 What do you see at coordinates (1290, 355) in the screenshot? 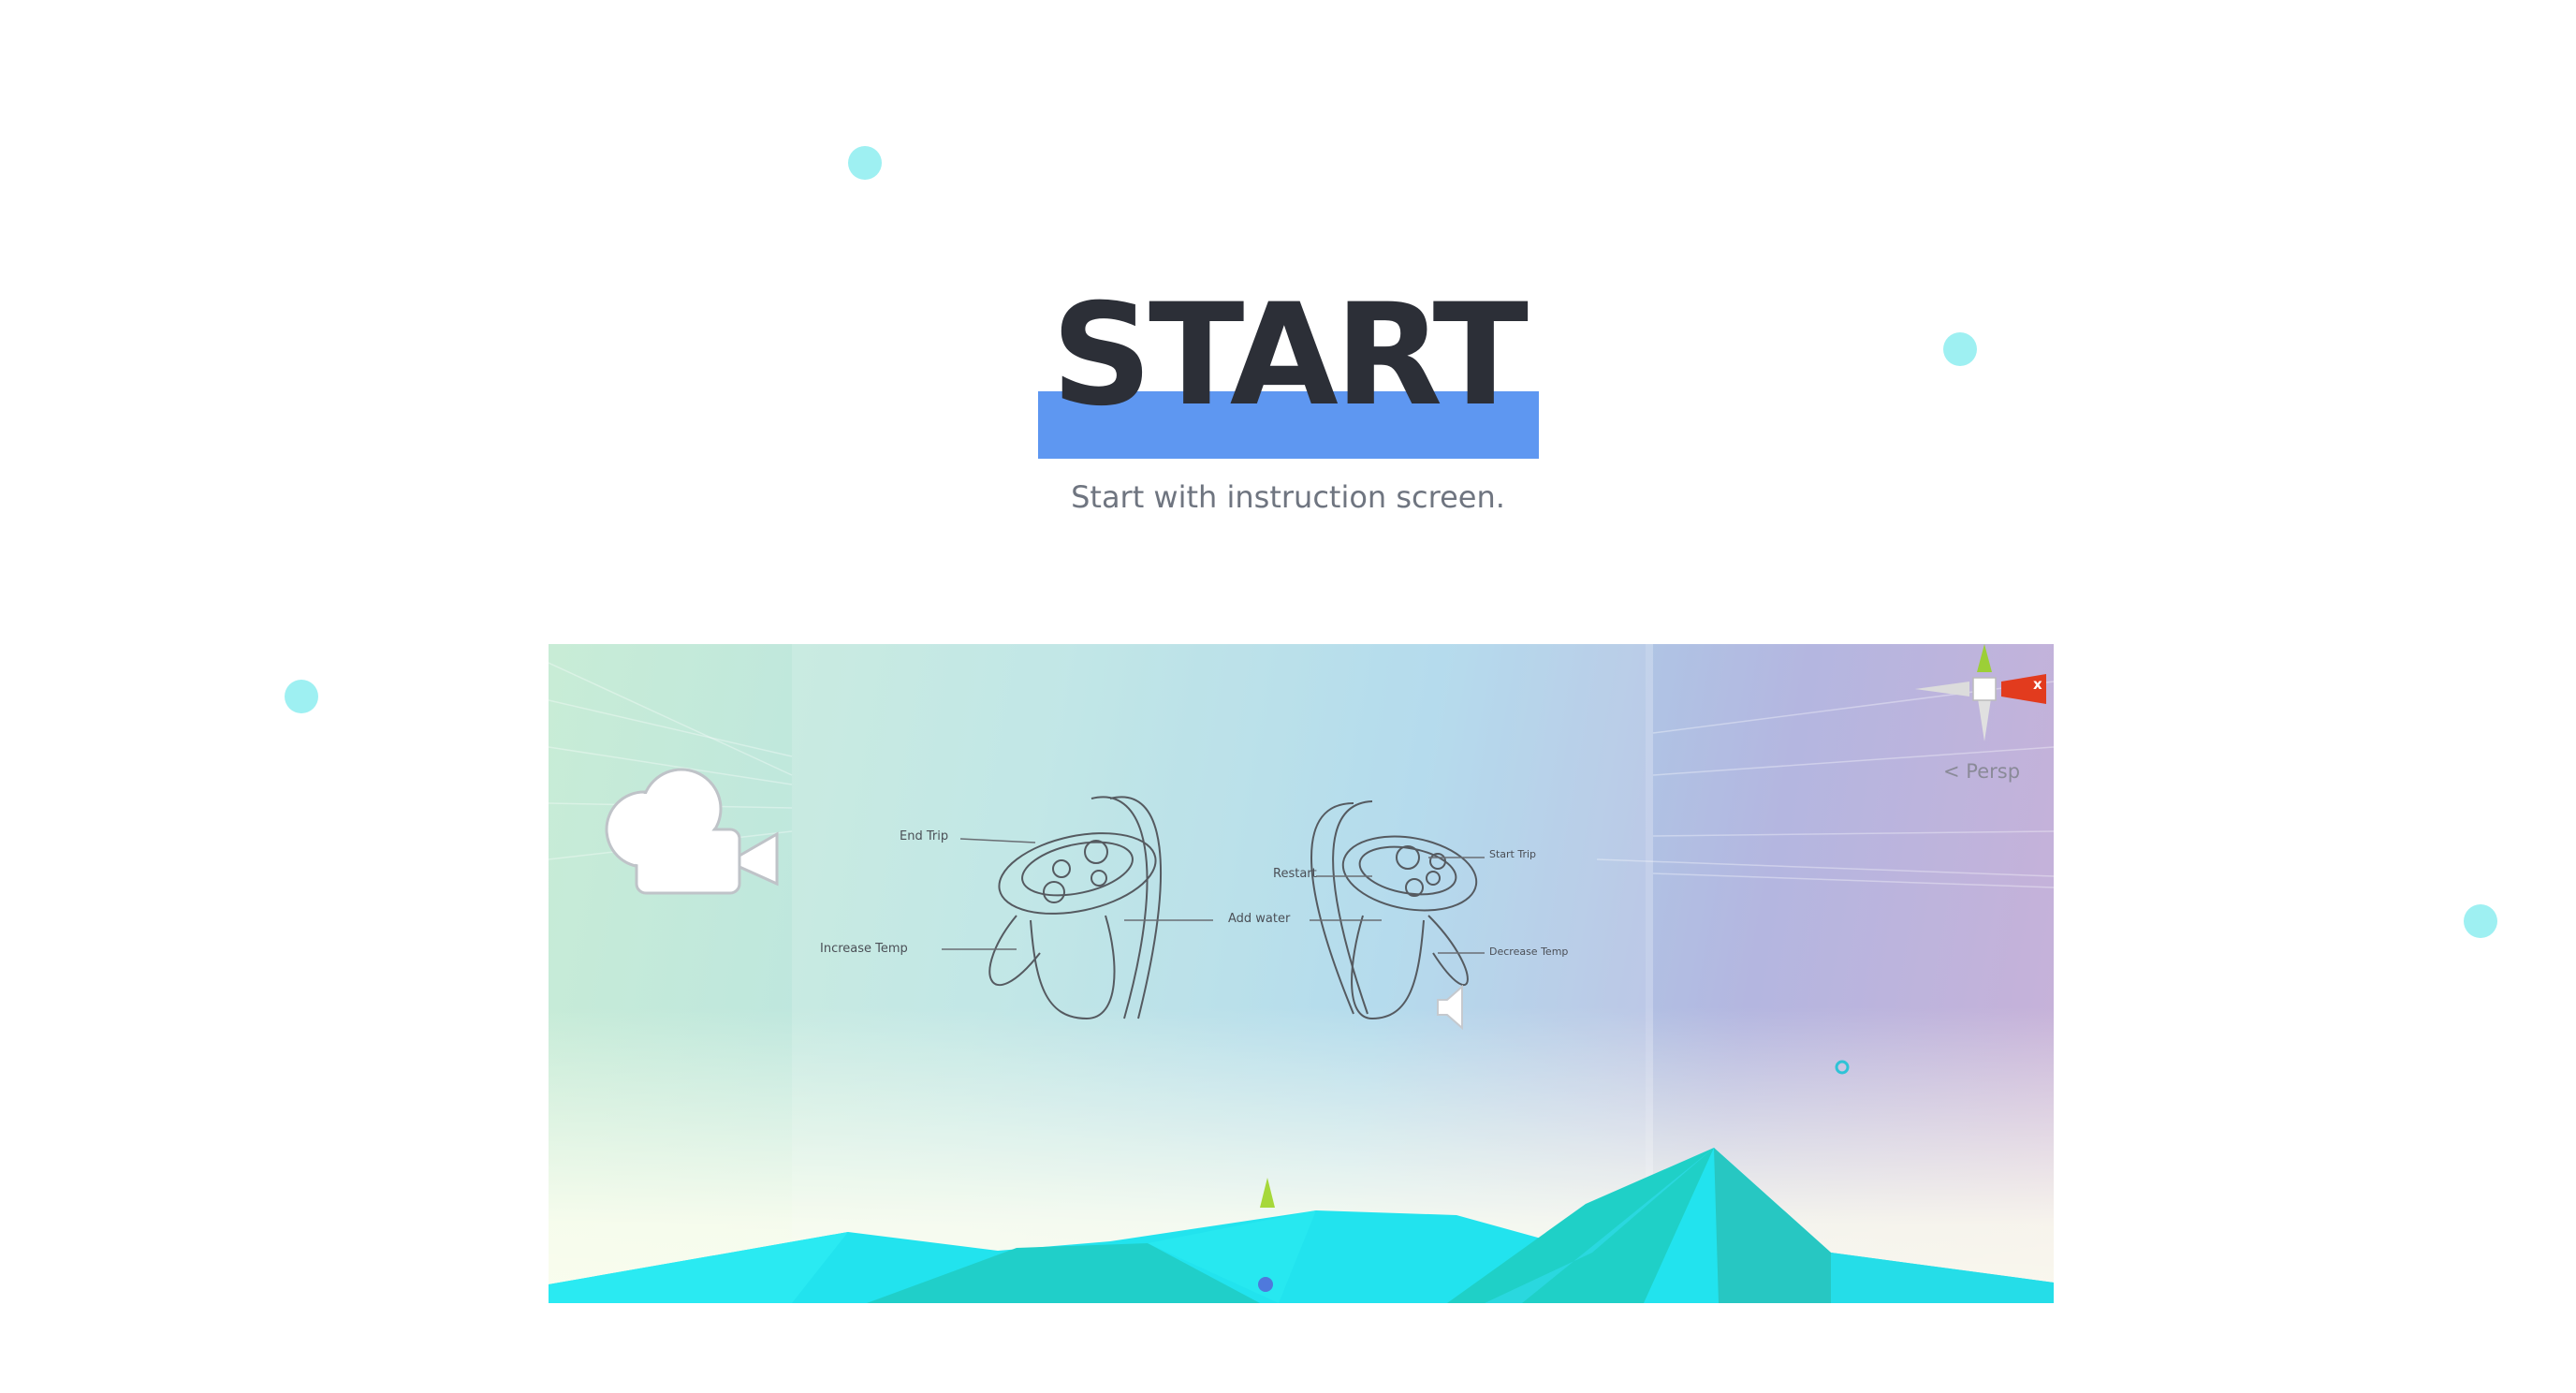
I see `page-title: START` at bounding box center [1290, 355].